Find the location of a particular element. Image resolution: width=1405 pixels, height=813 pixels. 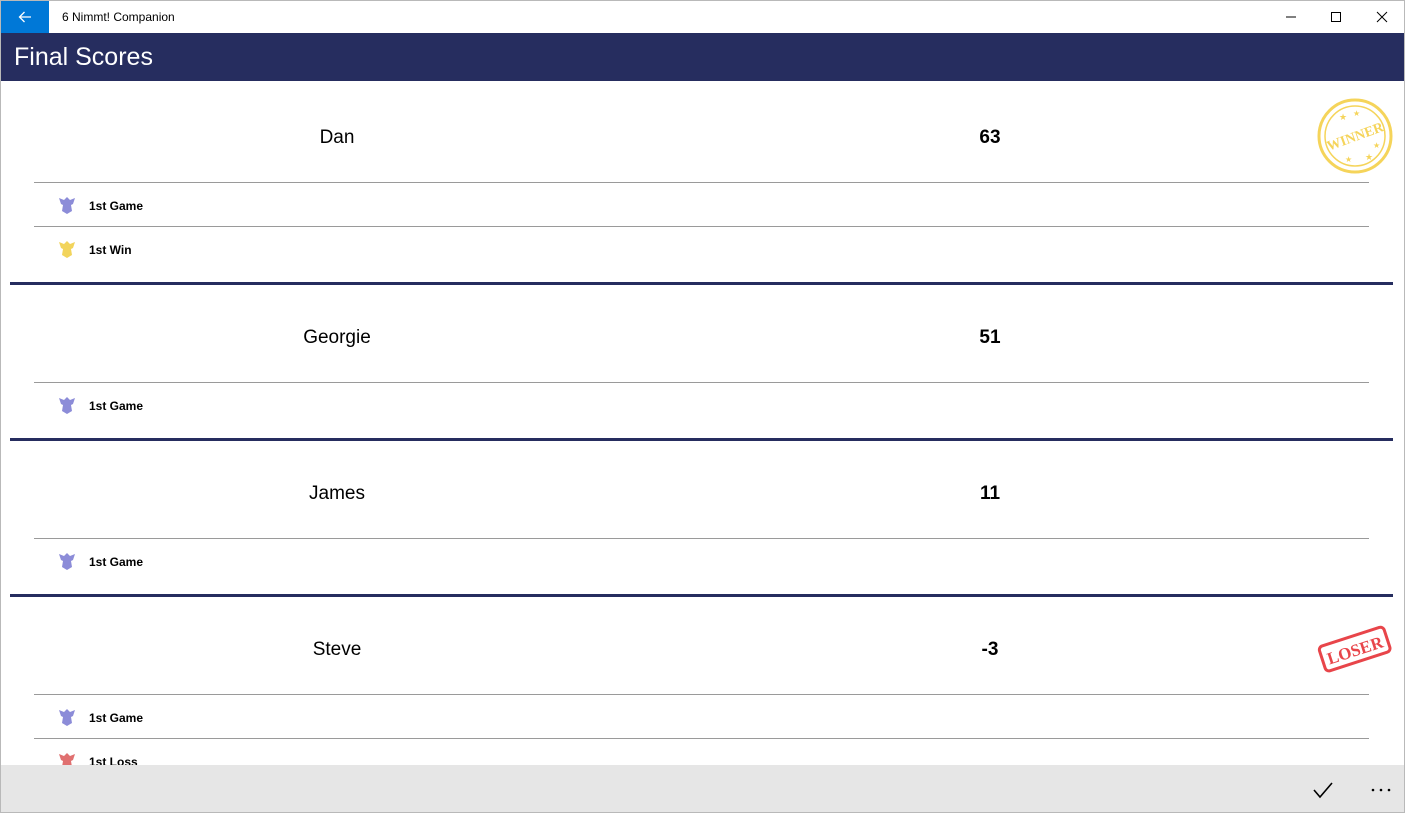

loser-stamp-icon: LOSER is located at coordinates (1354, 649).